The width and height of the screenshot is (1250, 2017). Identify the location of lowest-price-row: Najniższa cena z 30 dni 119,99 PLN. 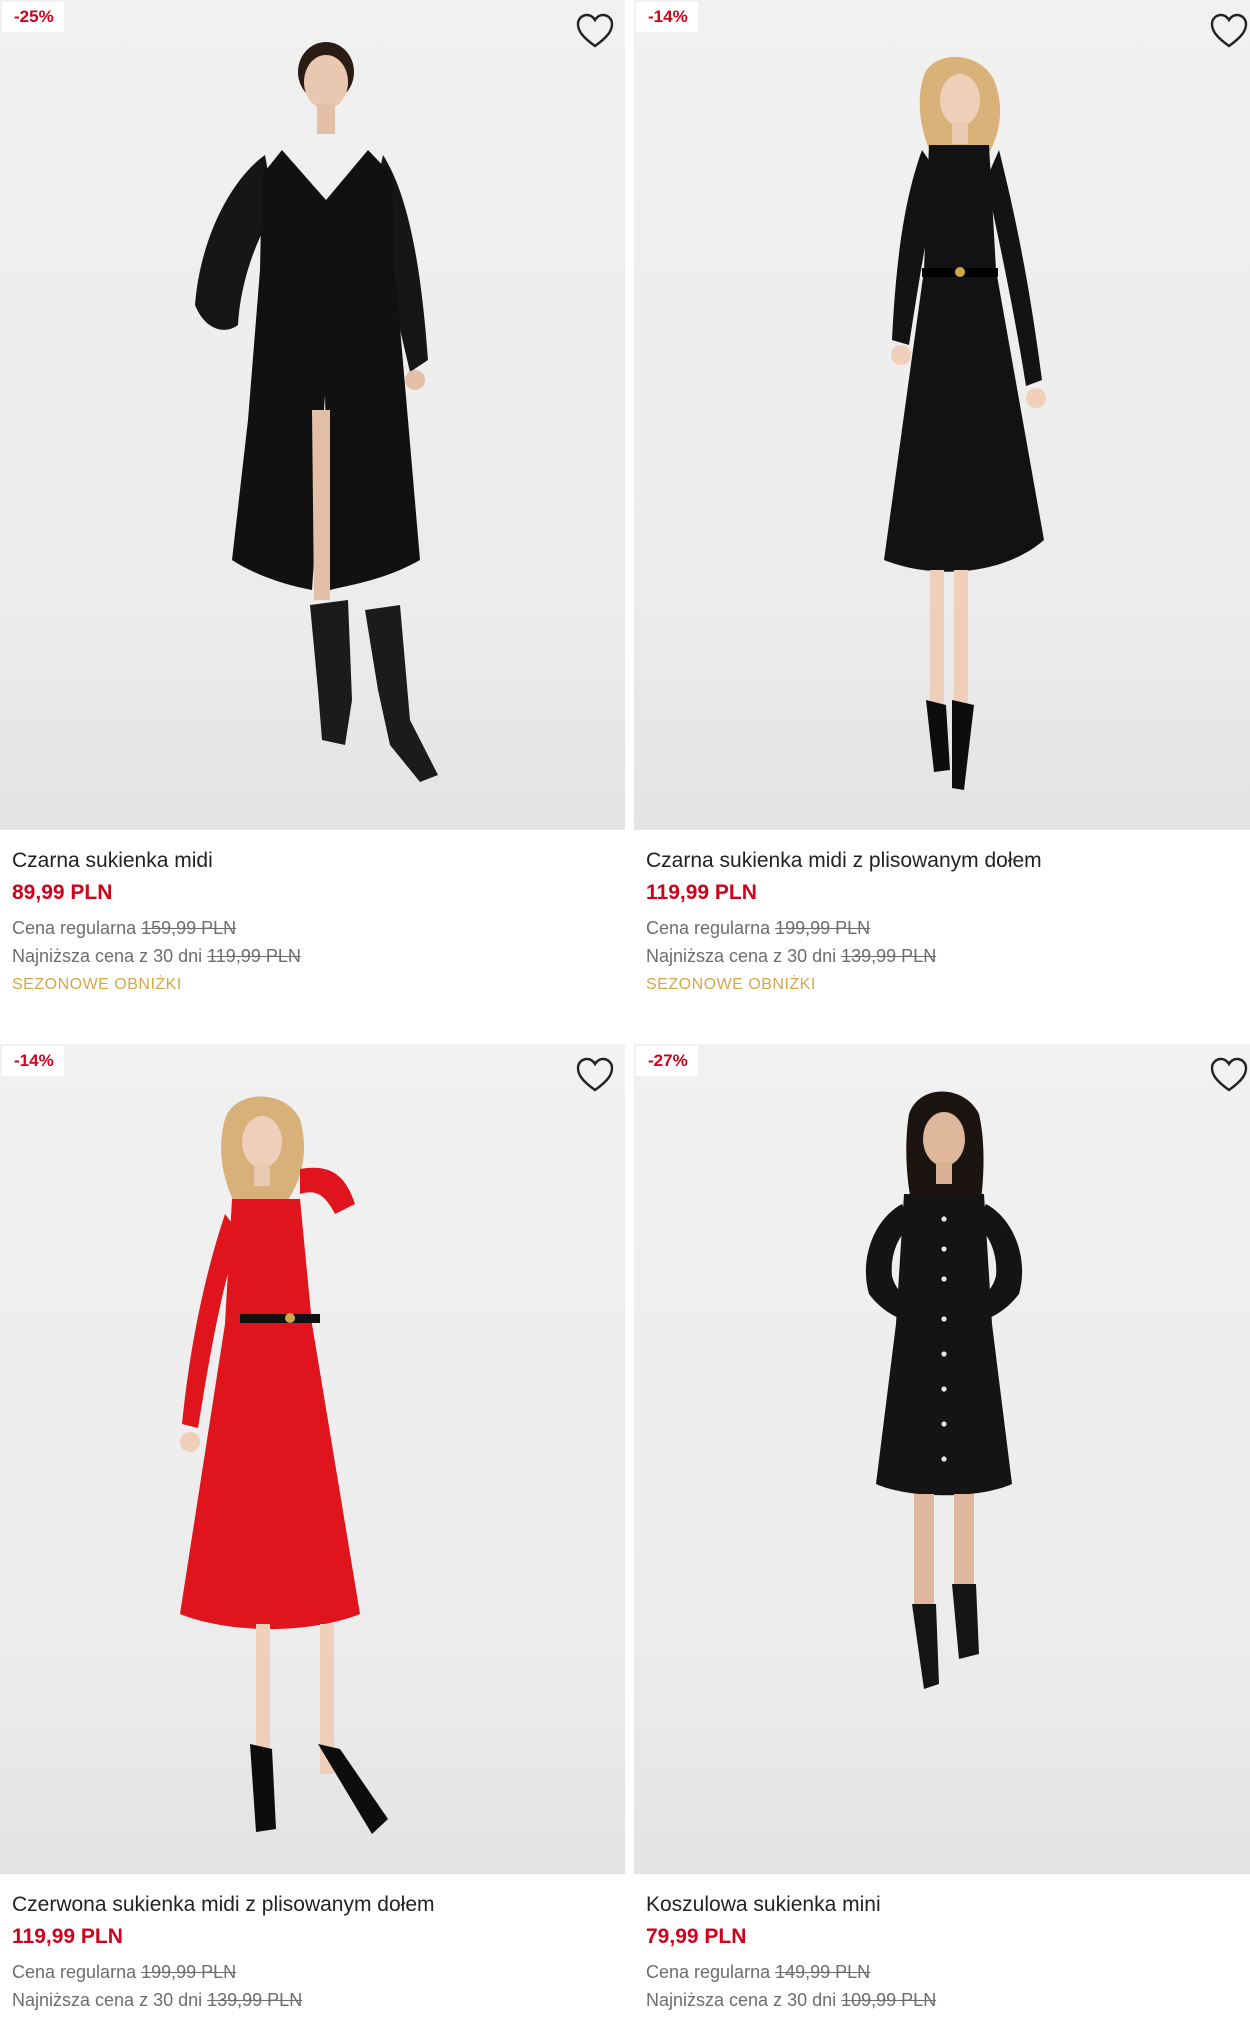
(312, 956).